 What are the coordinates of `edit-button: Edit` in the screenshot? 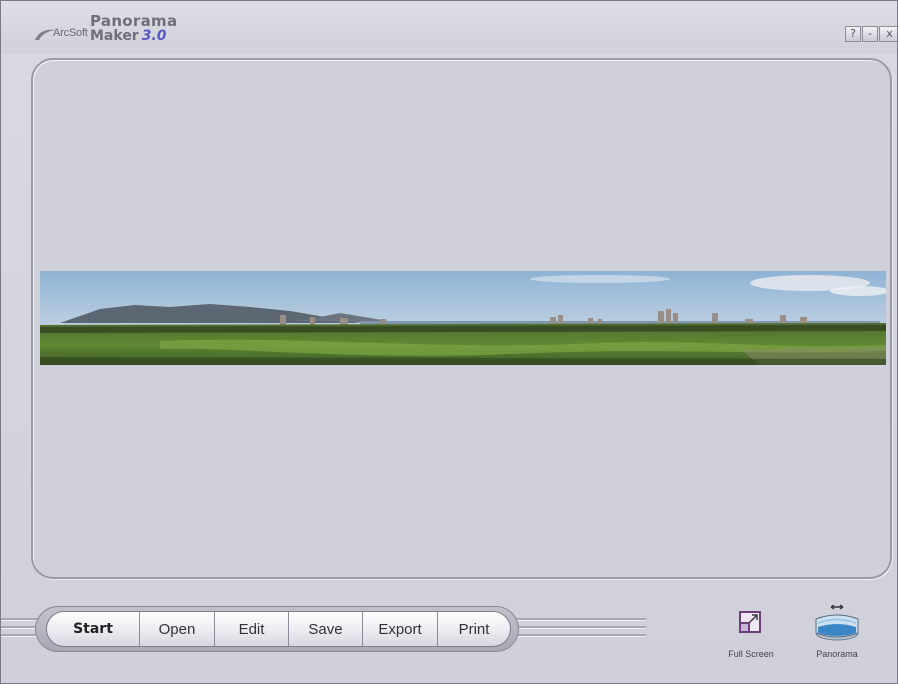 It's located at (252, 629).